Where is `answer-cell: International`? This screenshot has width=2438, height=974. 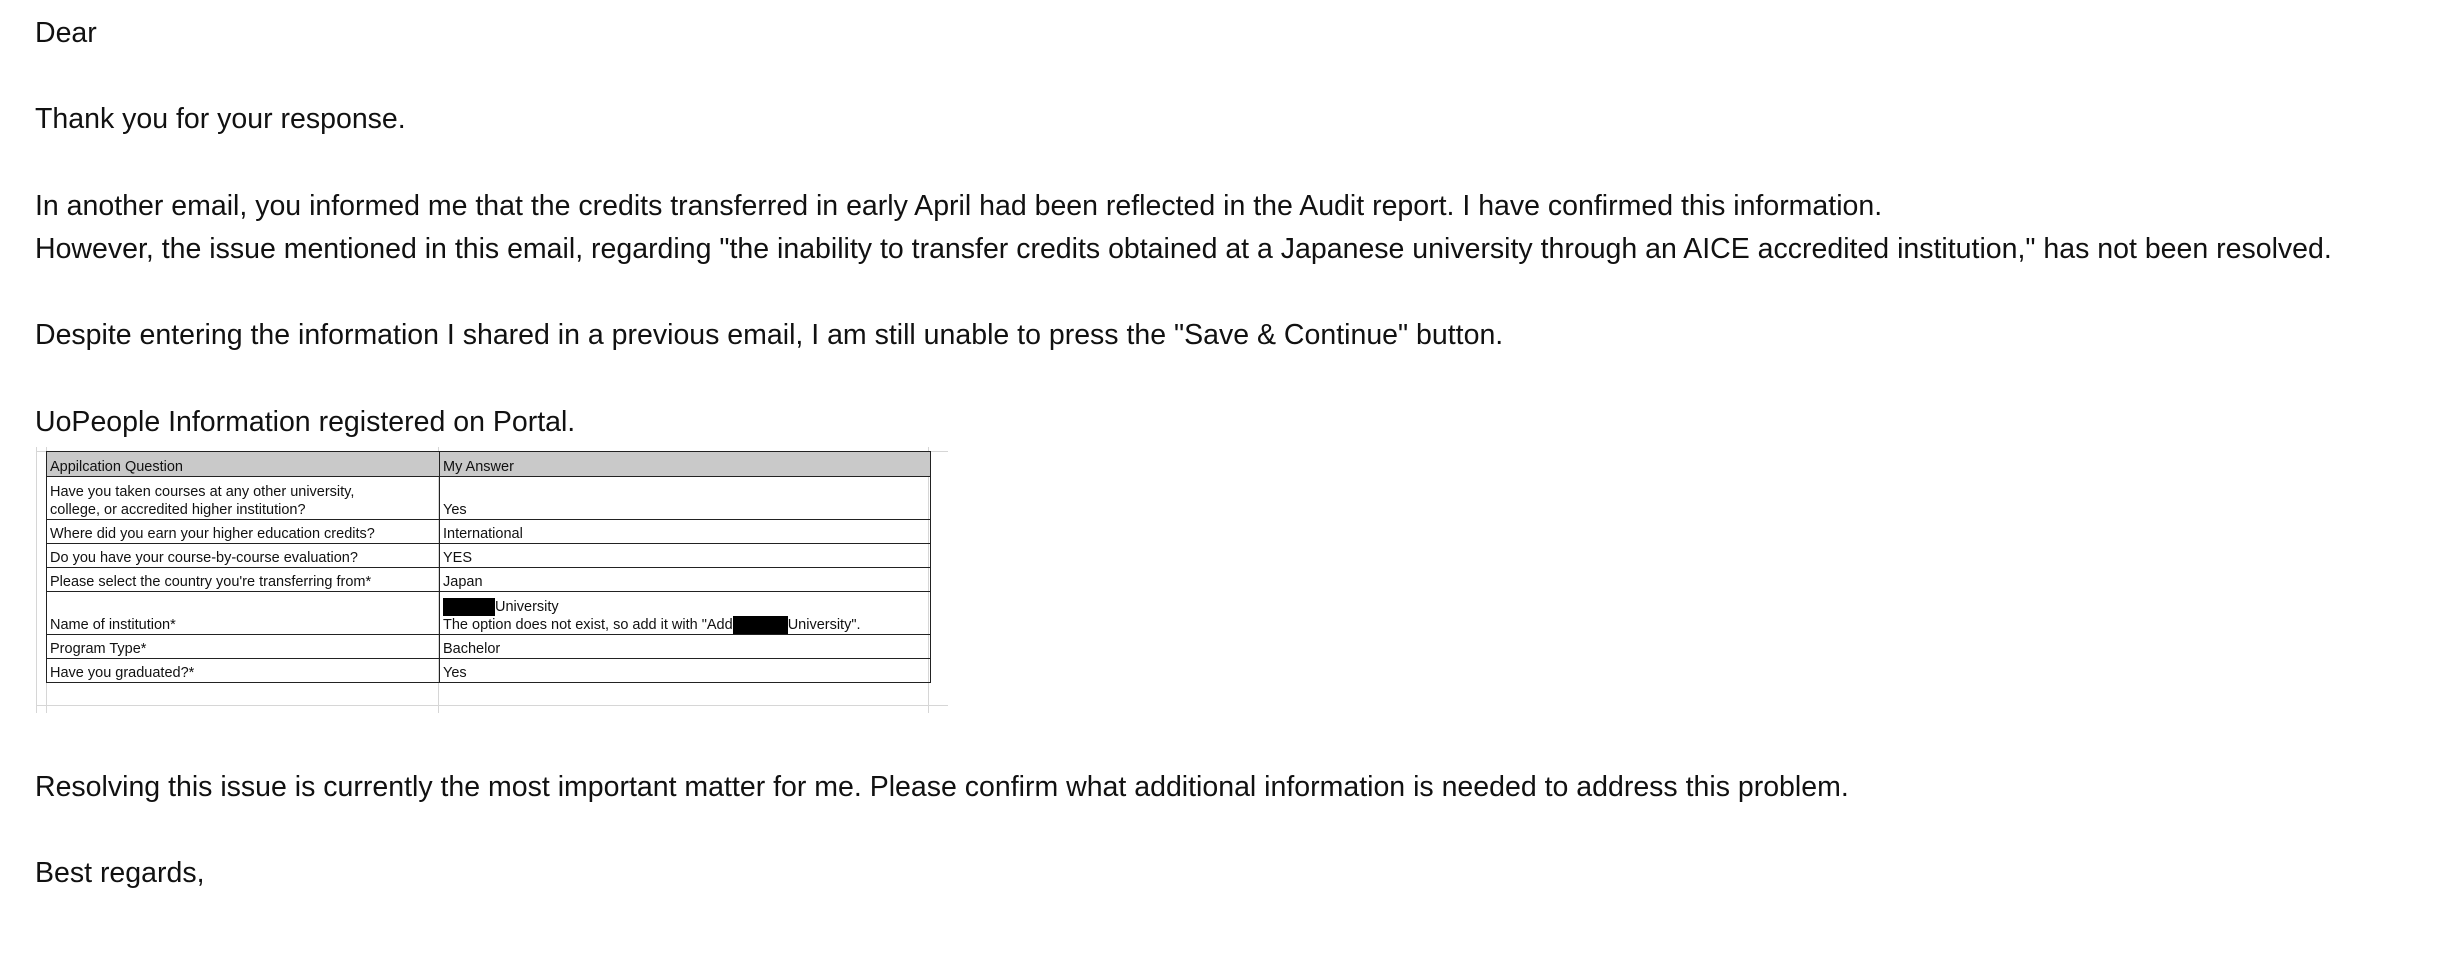 answer-cell: International is located at coordinates (685, 531).